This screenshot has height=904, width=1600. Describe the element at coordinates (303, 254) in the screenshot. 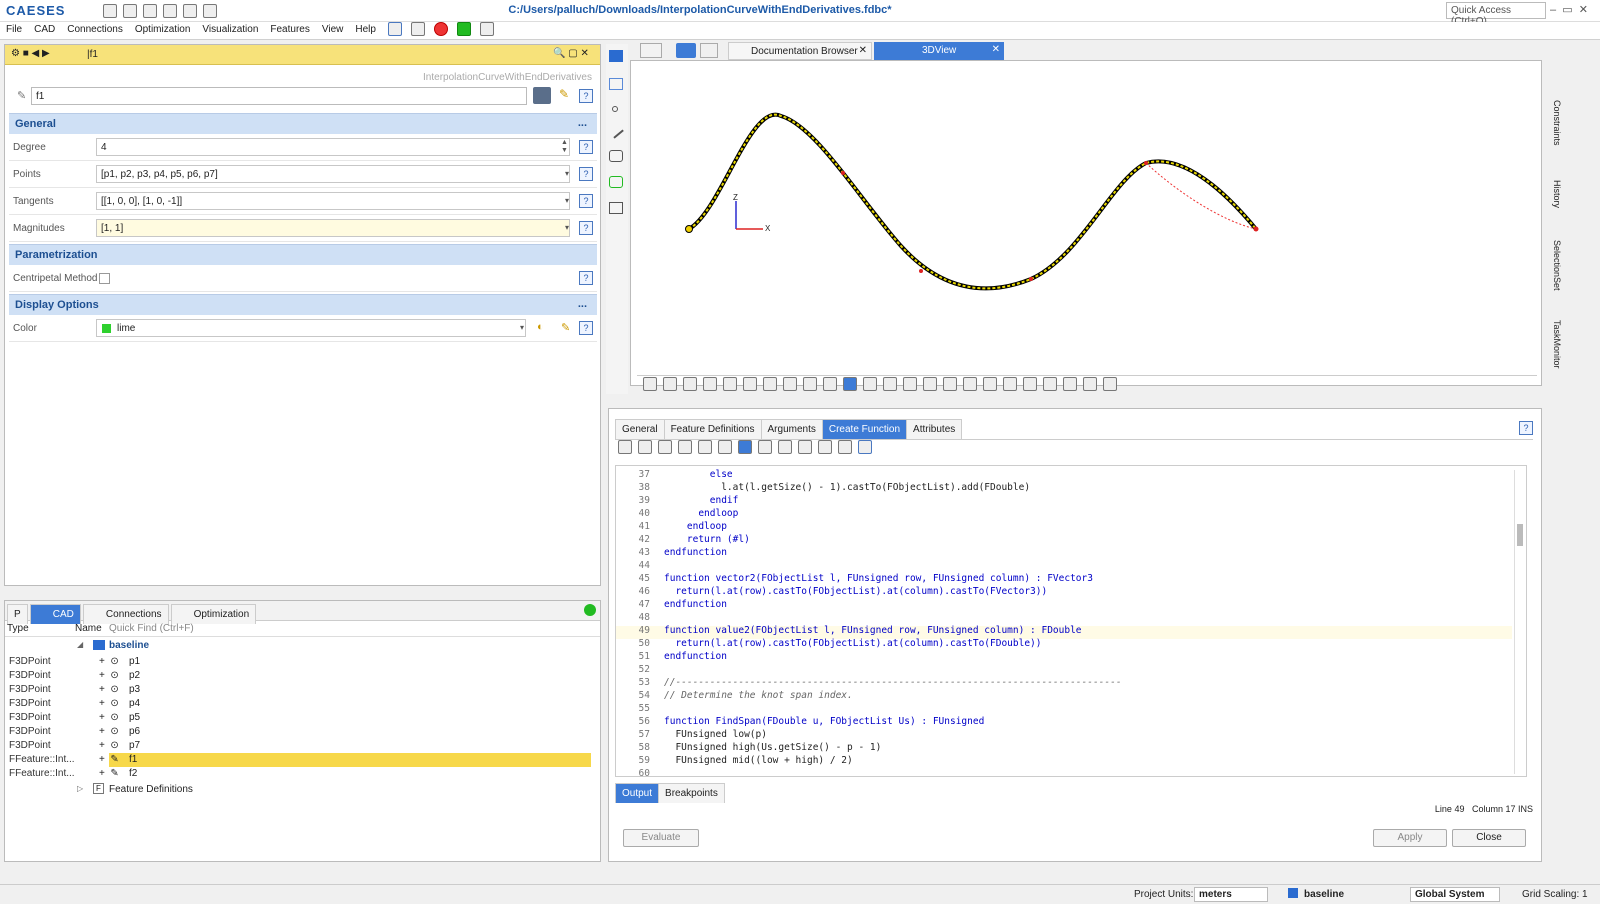

I see `parametrization-header: Parametrization` at that location.